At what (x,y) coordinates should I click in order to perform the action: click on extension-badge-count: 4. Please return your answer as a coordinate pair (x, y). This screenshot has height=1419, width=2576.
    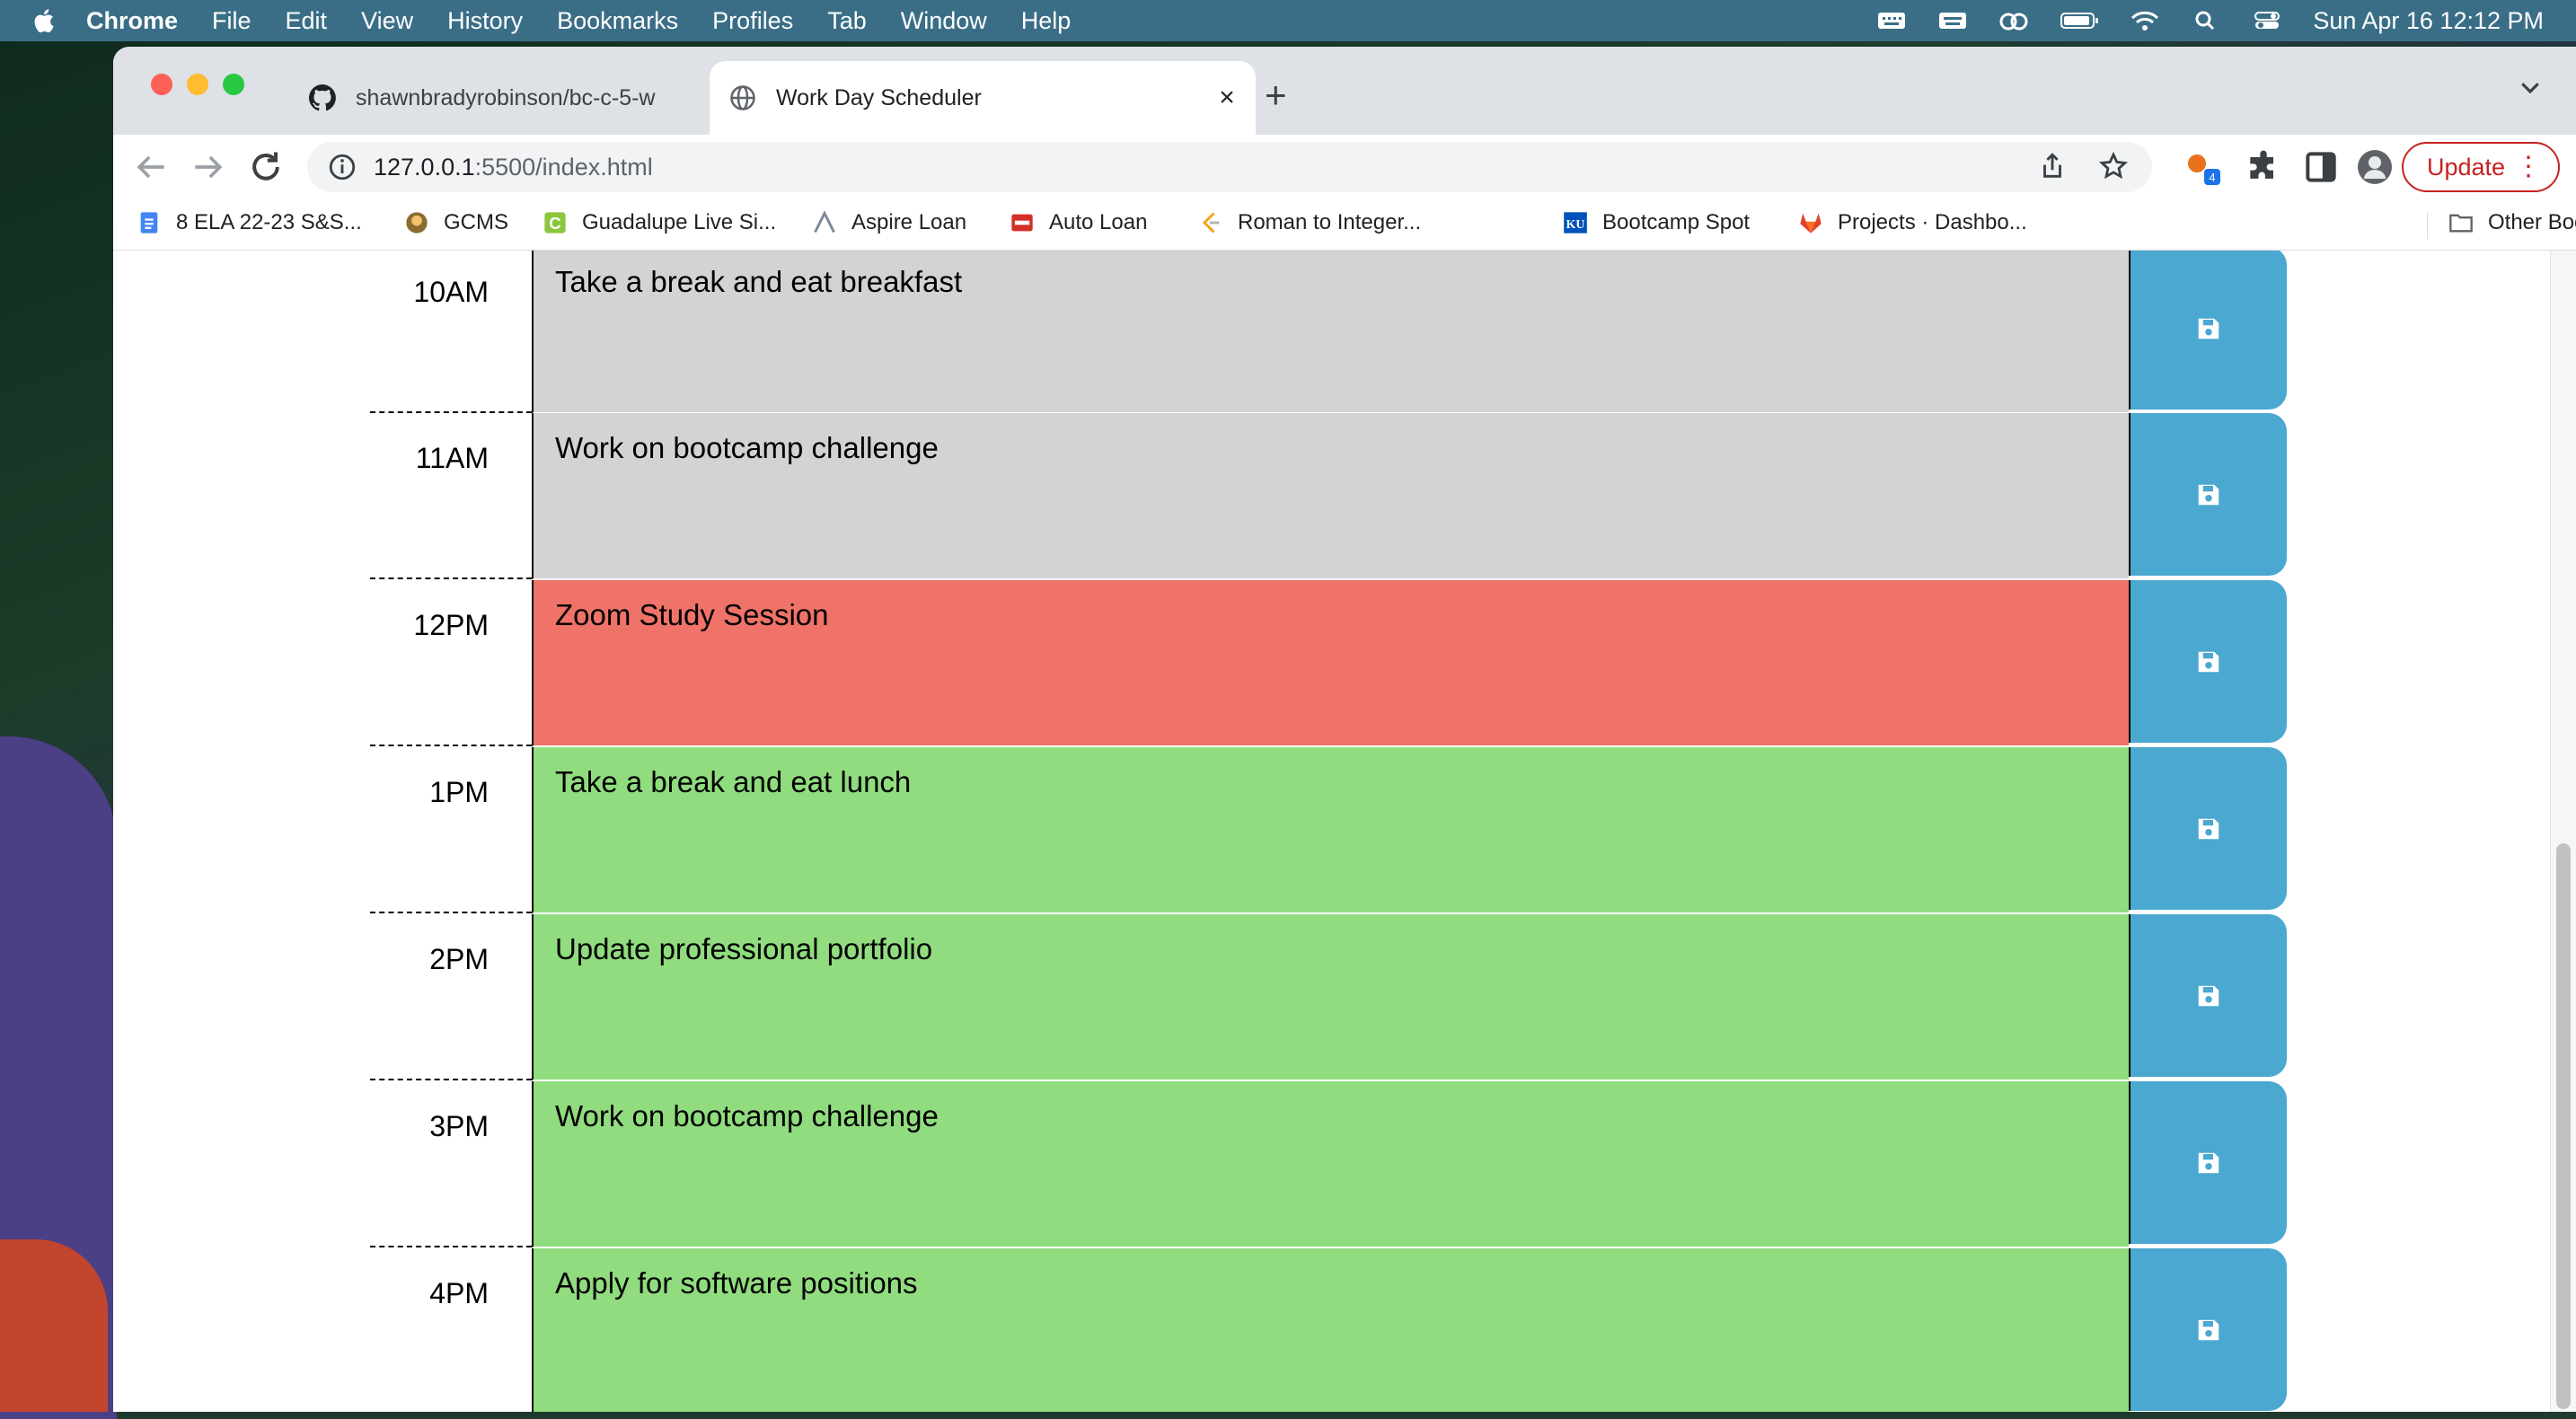
    Looking at the image, I should click on (2212, 178).